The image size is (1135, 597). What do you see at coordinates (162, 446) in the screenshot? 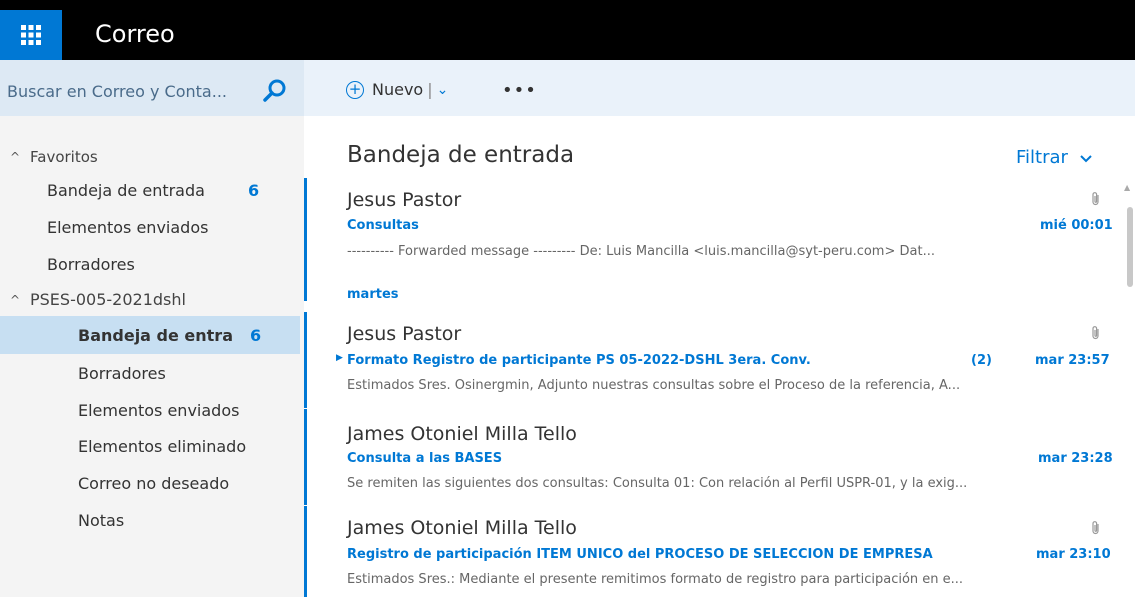
I see `sidebar-item-deleted: Elementos eliminado` at bounding box center [162, 446].